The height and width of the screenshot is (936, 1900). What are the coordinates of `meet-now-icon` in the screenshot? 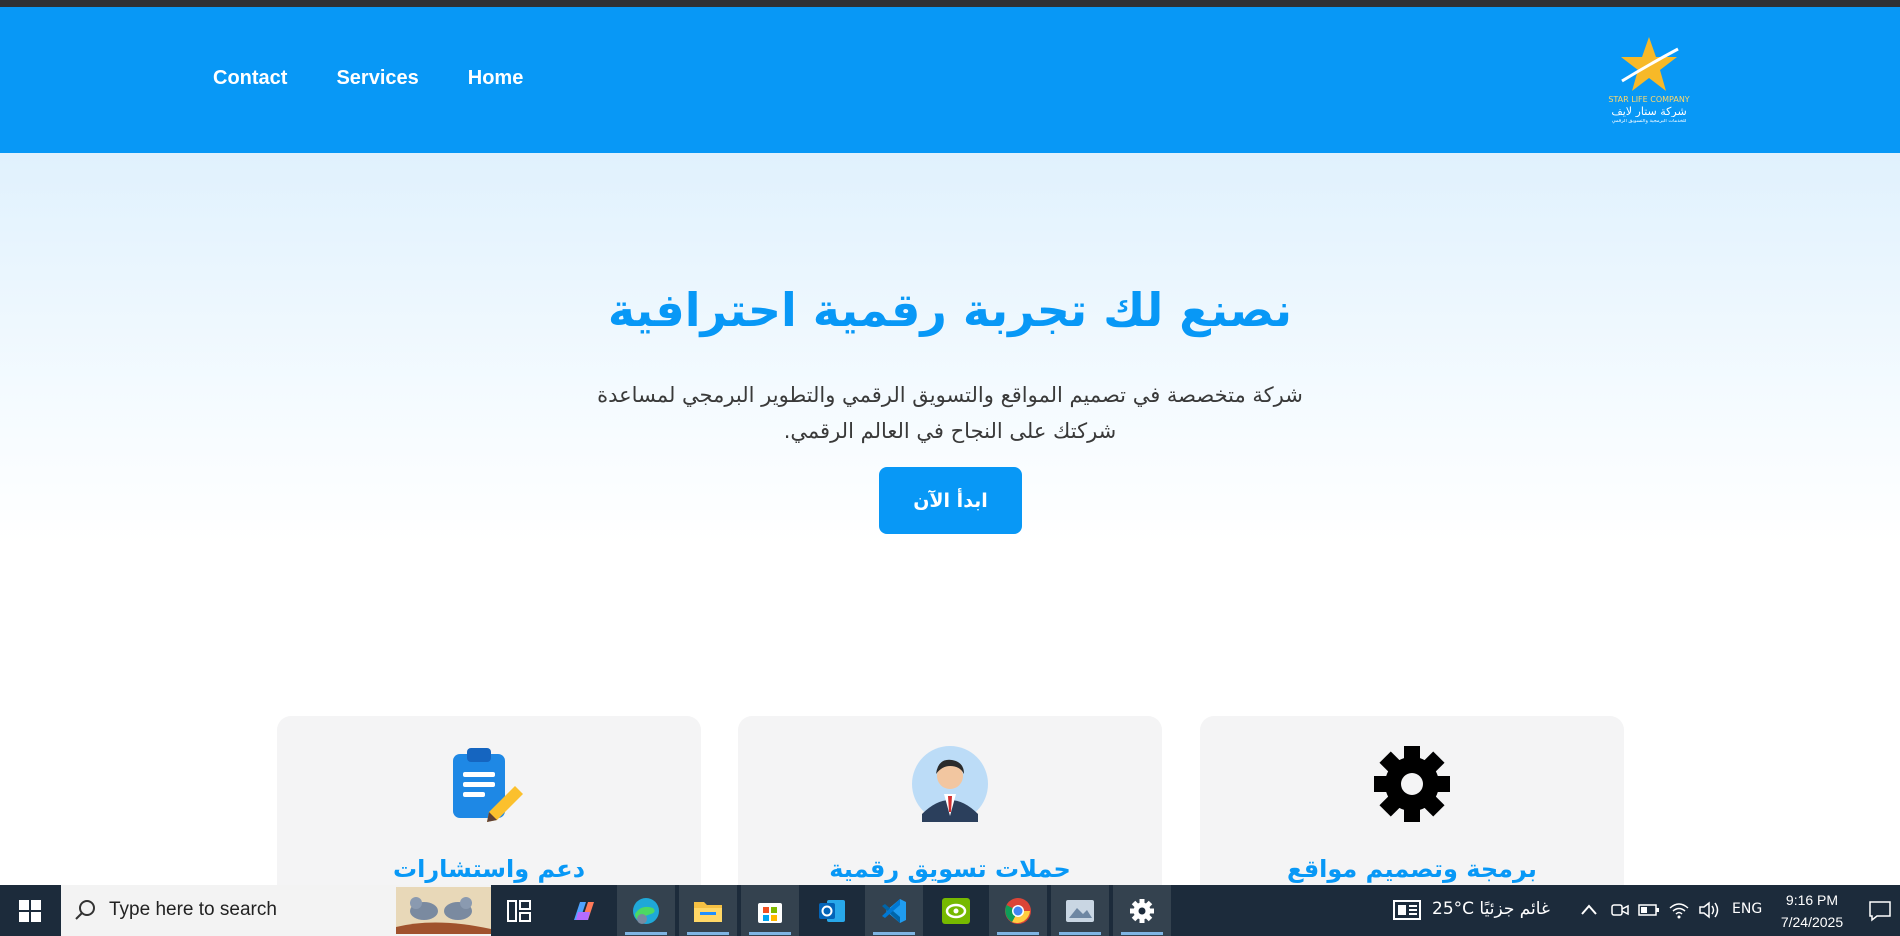 It's located at (1620, 910).